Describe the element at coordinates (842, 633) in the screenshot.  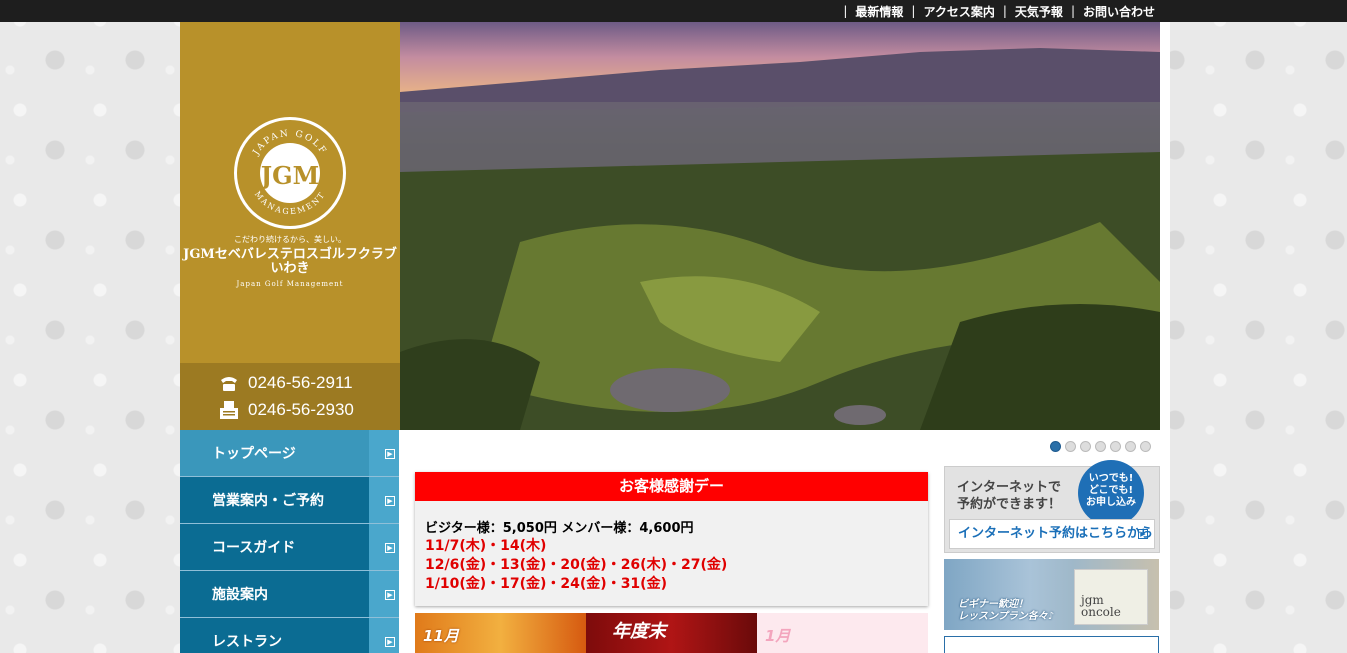
I see `banner-january: 1月` at that location.